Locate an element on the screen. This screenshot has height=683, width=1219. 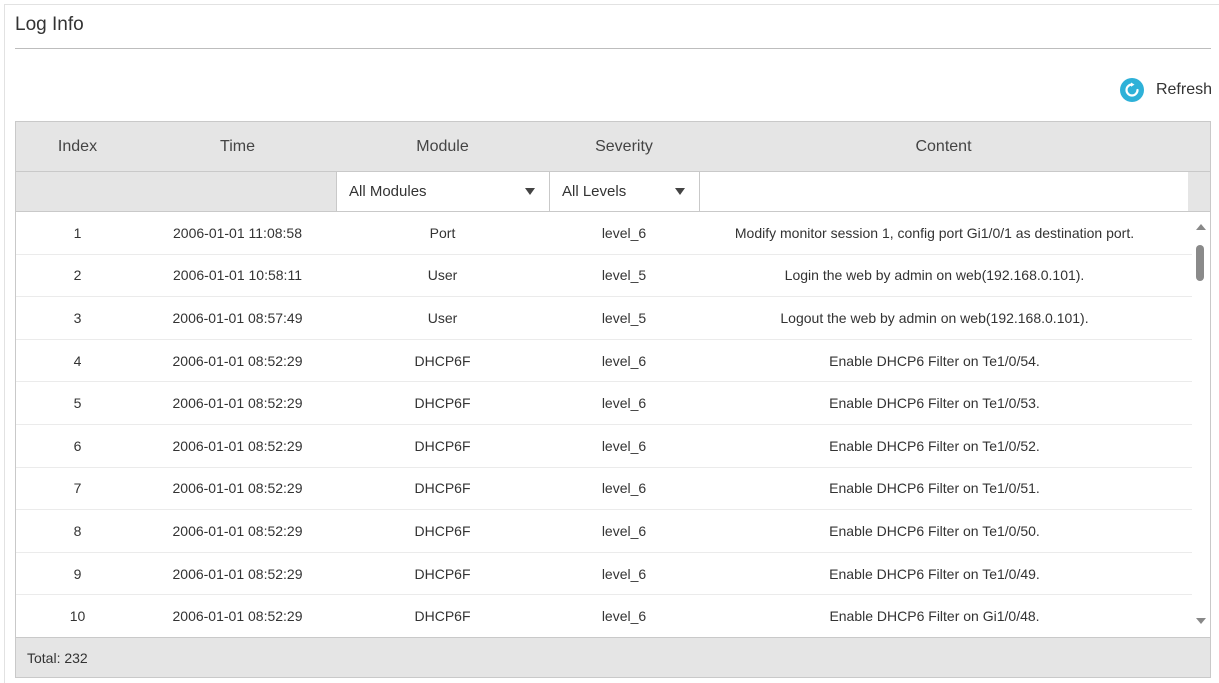
table-header: Index Time Module Severity Content is located at coordinates (613, 147).